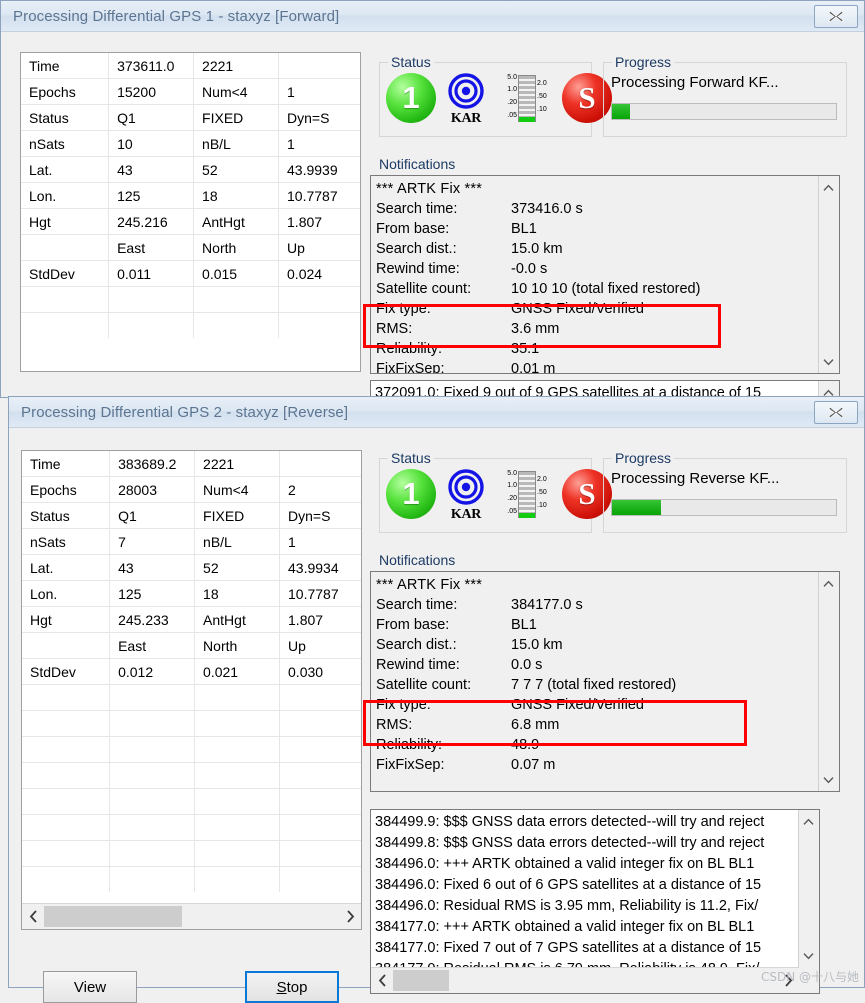  Describe the element at coordinates (596, 745) in the screenshot. I see `notification-row: Reliability: 48.9` at that location.